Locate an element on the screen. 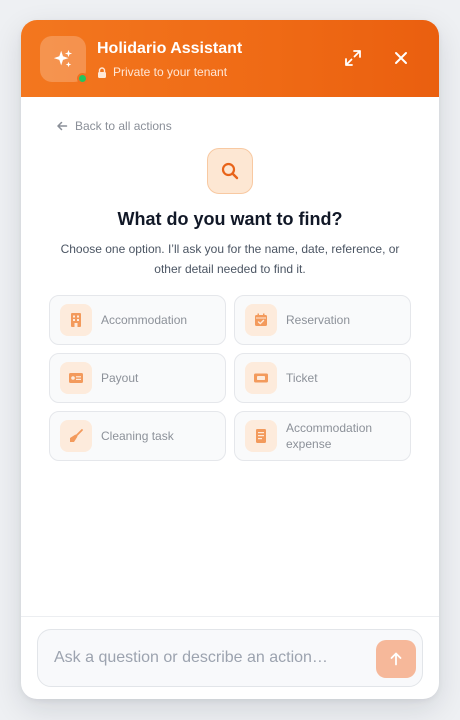 The width and height of the screenshot is (460, 720). option-label: Cleaning task is located at coordinates (137, 436).